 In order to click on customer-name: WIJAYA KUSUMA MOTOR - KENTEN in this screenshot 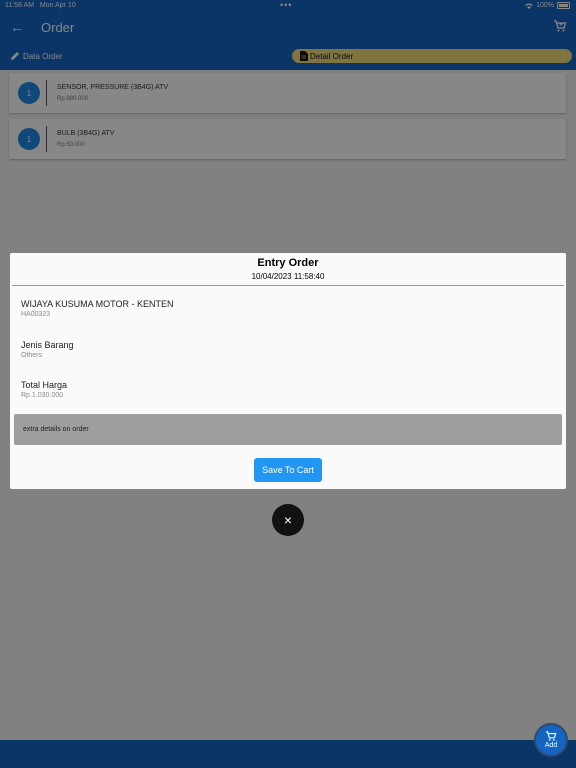, I will do `click(97, 304)`.